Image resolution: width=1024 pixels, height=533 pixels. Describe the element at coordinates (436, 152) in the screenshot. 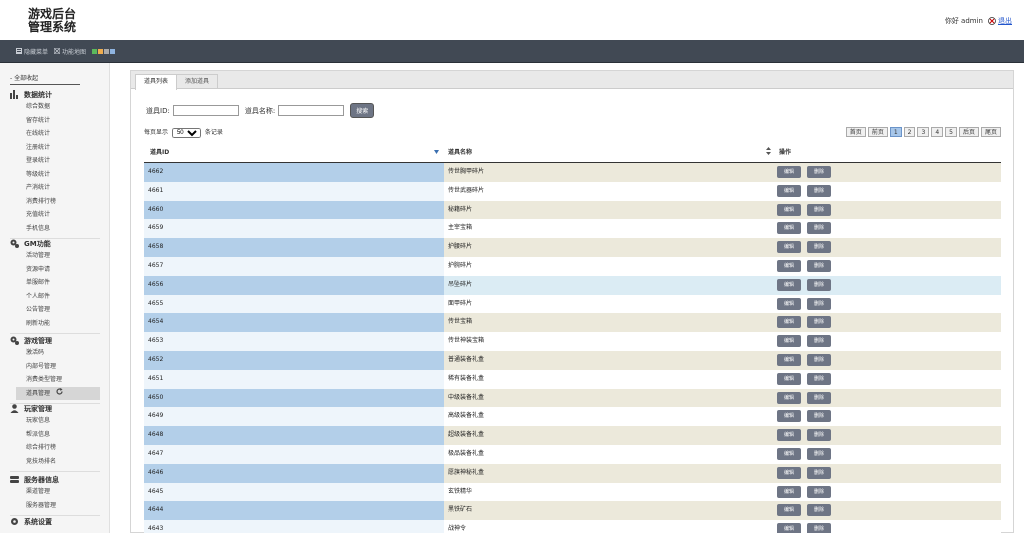

I see `sort-desc-icon` at that location.